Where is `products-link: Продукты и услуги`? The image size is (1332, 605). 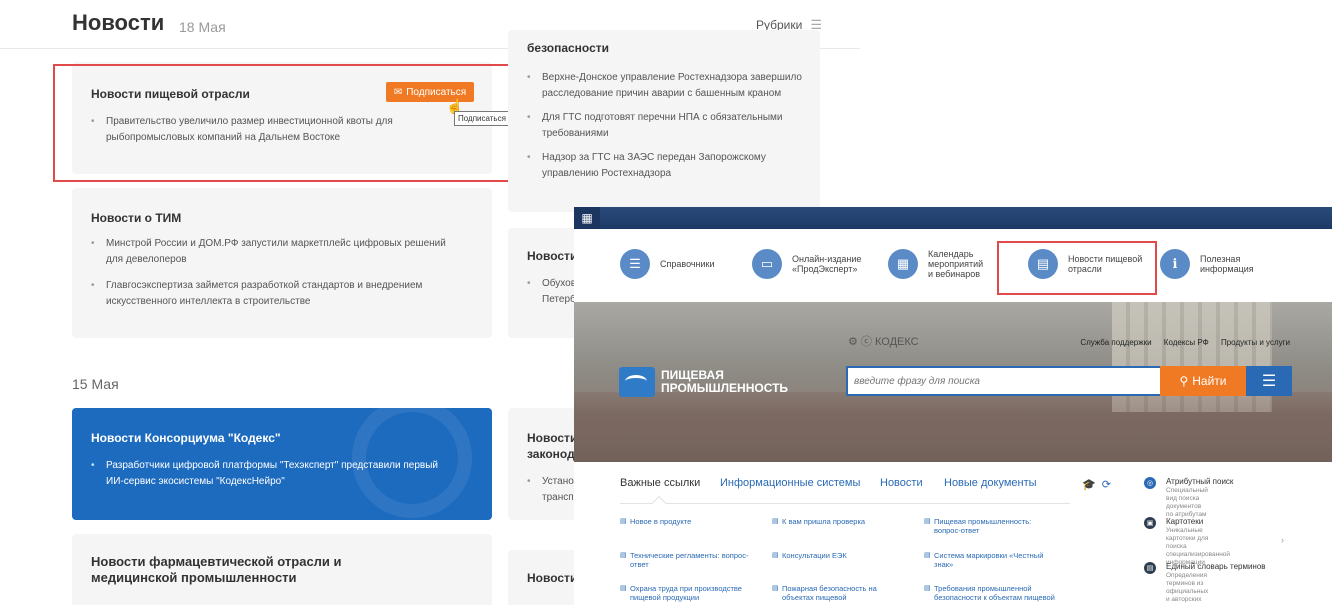 products-link: Продукты и услуги is located at coordinates (1255, 342).